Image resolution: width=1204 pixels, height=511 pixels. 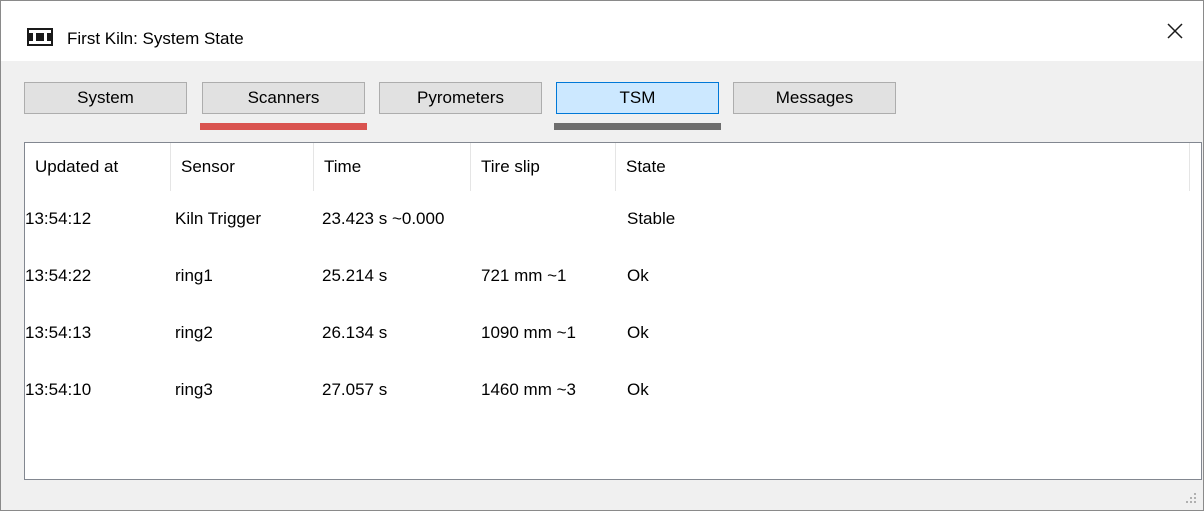 I want to click on cell-sensor: Kiln Trigger, so click(x=218, y=218).